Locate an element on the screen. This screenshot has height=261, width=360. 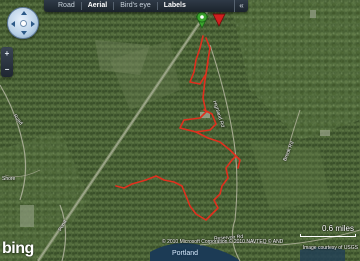
scale-bar-line is located at coordinates (328, 235).